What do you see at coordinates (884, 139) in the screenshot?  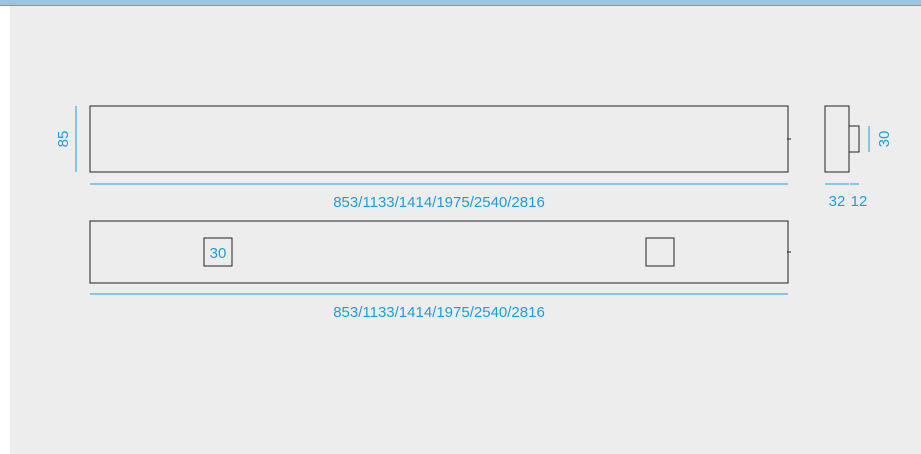 I see `bracket-height-dimension-label: 30` at bounding box center [884, 139].